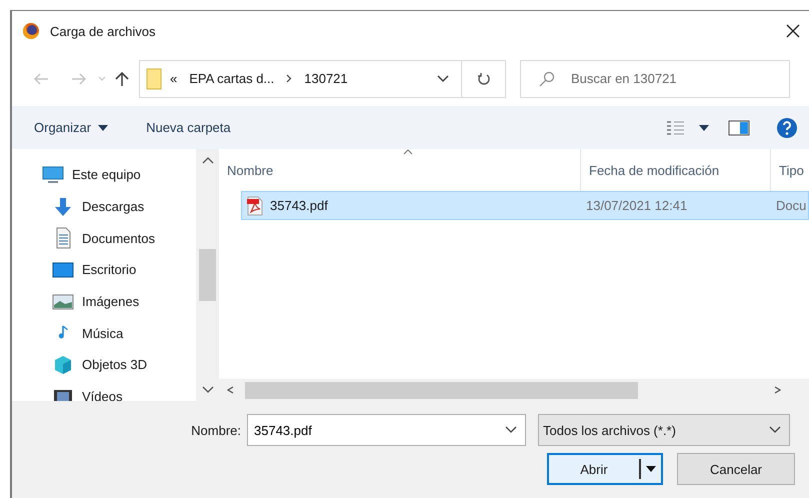  What do you see at coordinates (378, 430) in the screenshot?
I see `file-name-input: 35743.pdf` at bounding box center [378, 430].